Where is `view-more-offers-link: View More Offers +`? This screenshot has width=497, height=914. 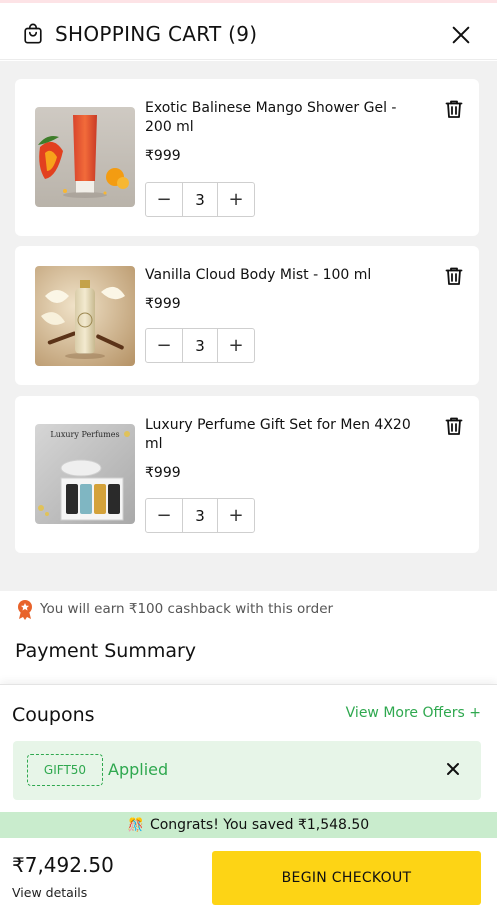 view-more-offers-link: View More Offers + is located at coordinates (405, 713).